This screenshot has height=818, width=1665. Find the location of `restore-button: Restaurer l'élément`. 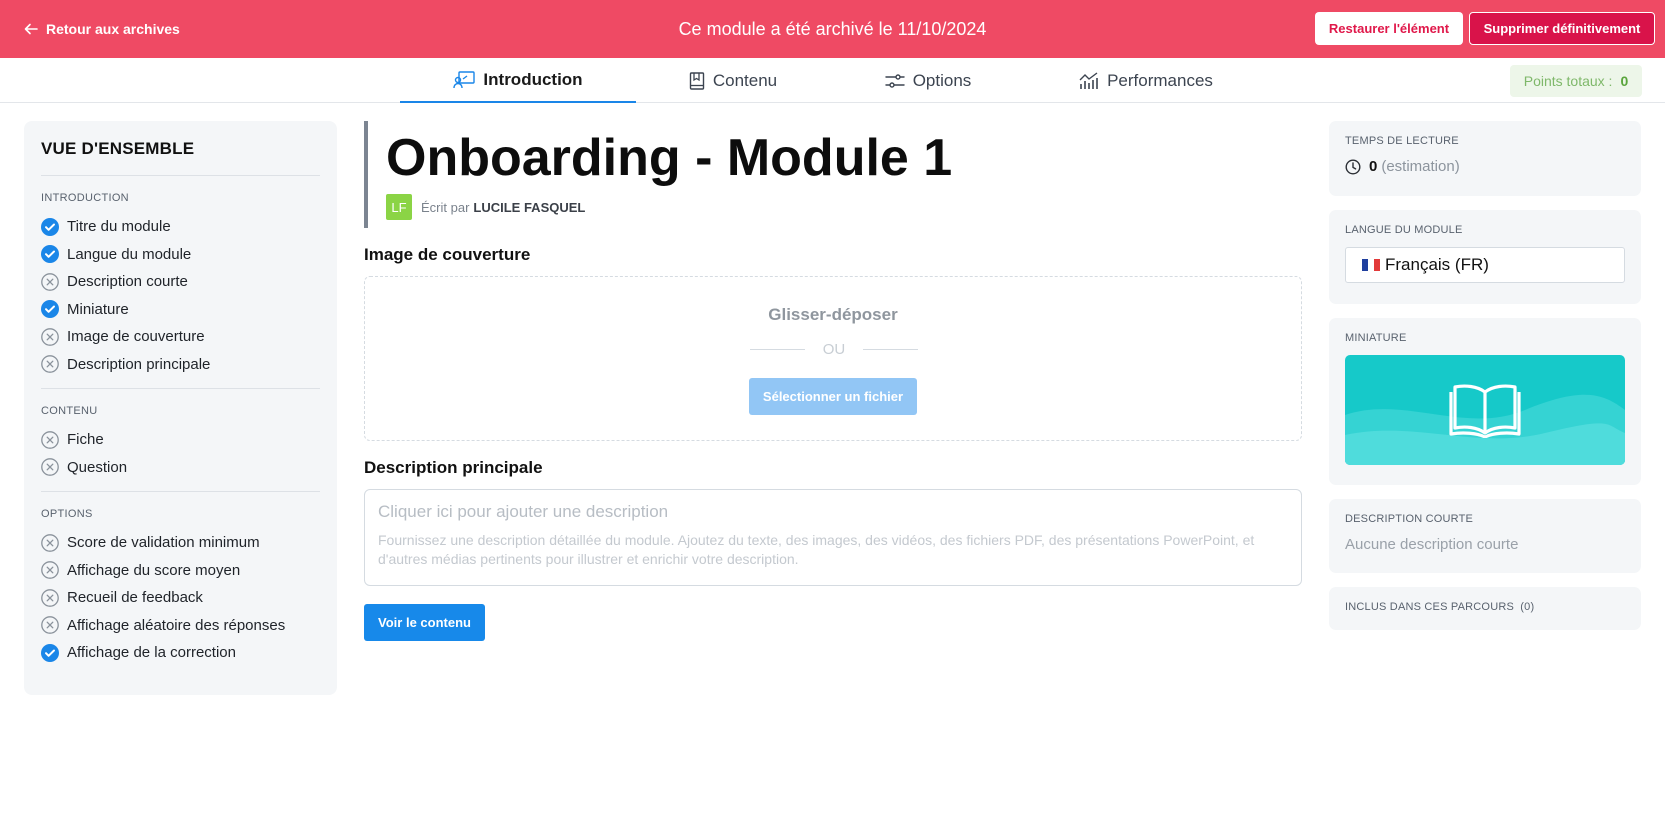

restore-button: Restaurer l'élément is located at coordinates (1389, 28).